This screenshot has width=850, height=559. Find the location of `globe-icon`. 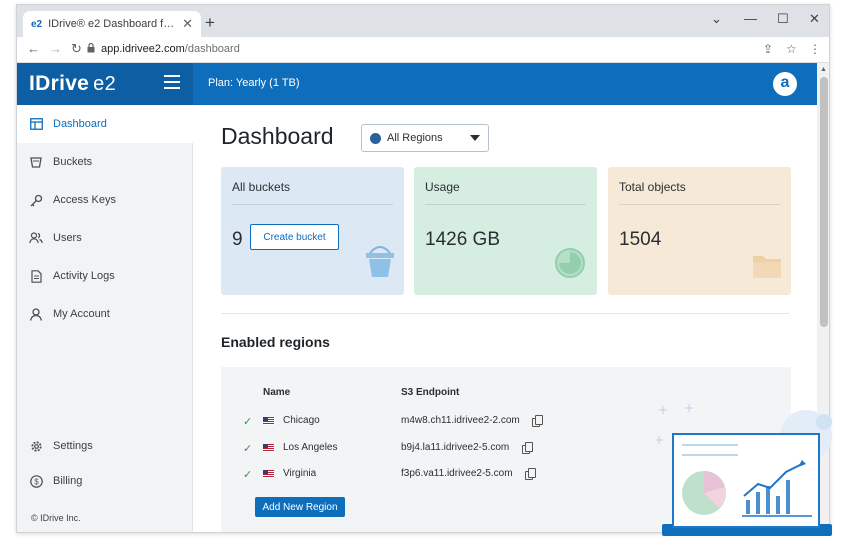

globe-icon is located at coordinates (375, 138).